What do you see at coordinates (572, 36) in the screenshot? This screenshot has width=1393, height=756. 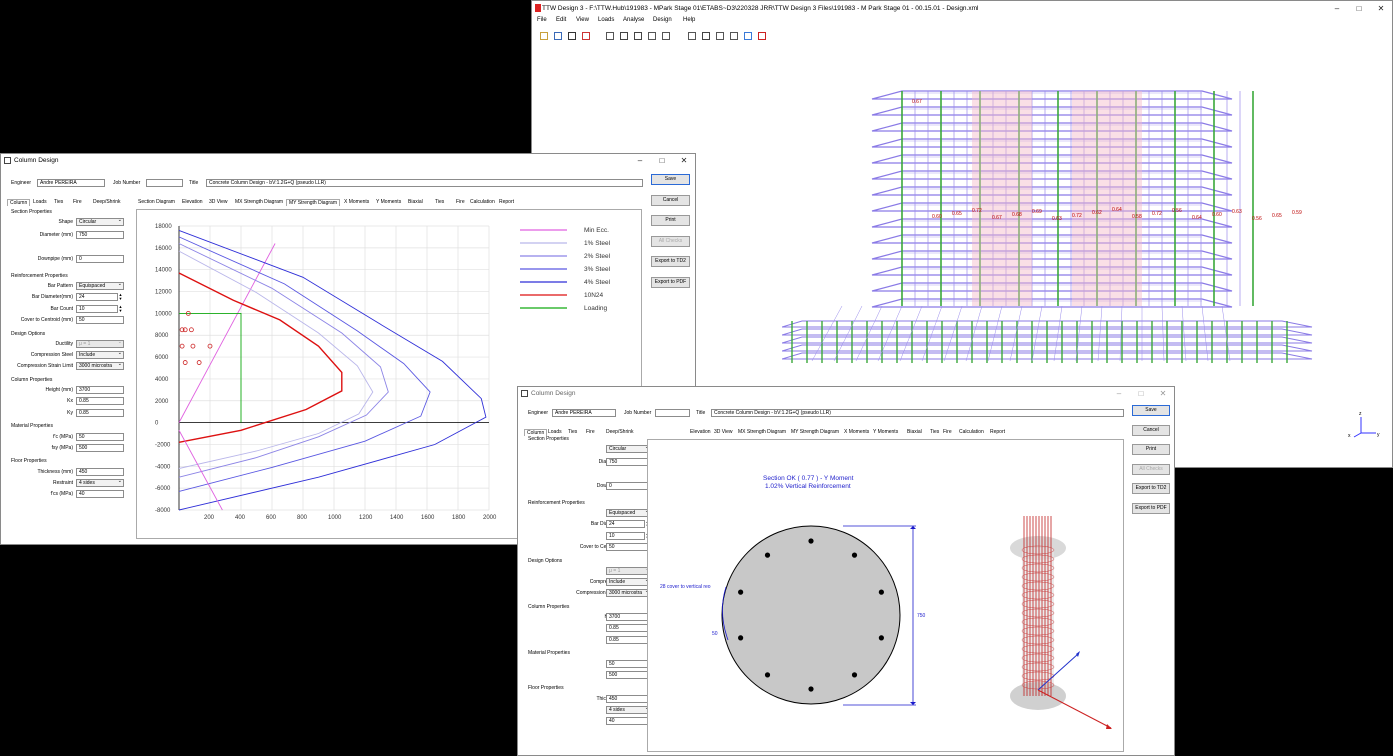 I see `save-icon` at bounding box center [572, 36].